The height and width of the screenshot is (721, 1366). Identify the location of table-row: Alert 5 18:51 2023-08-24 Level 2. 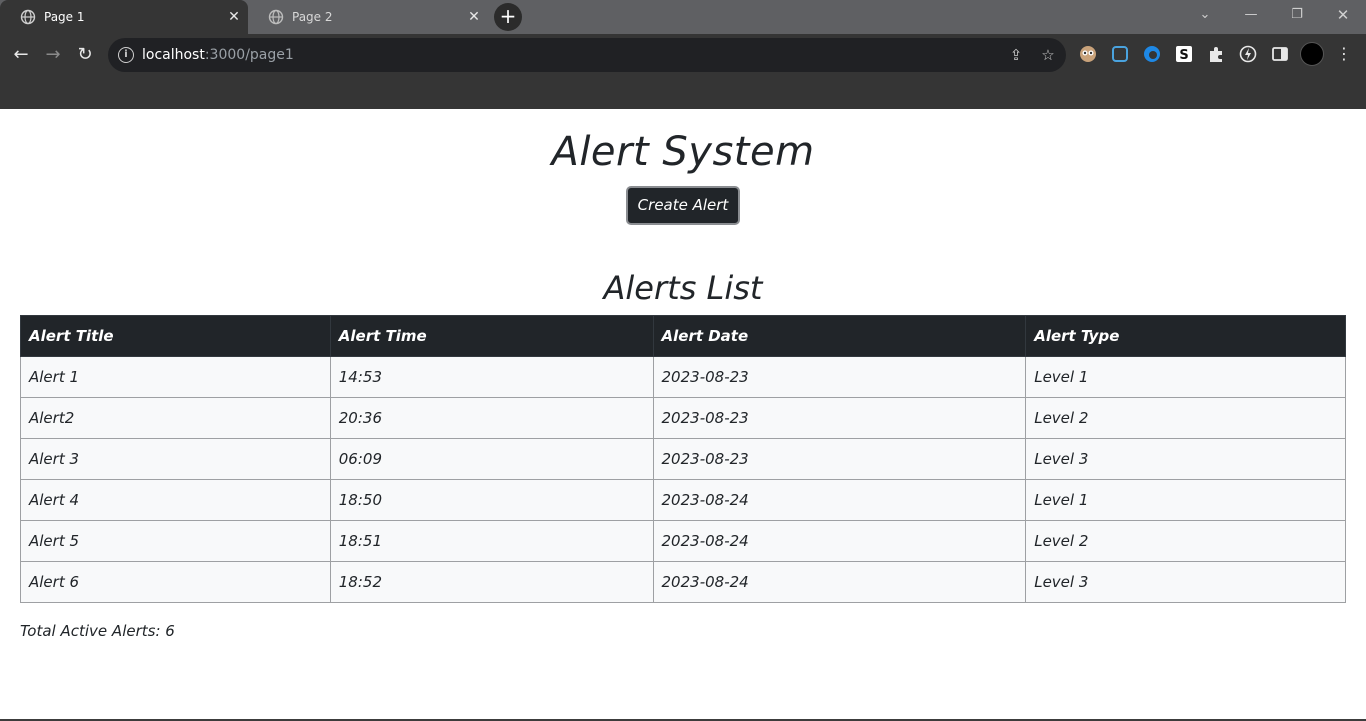
(683, 541).